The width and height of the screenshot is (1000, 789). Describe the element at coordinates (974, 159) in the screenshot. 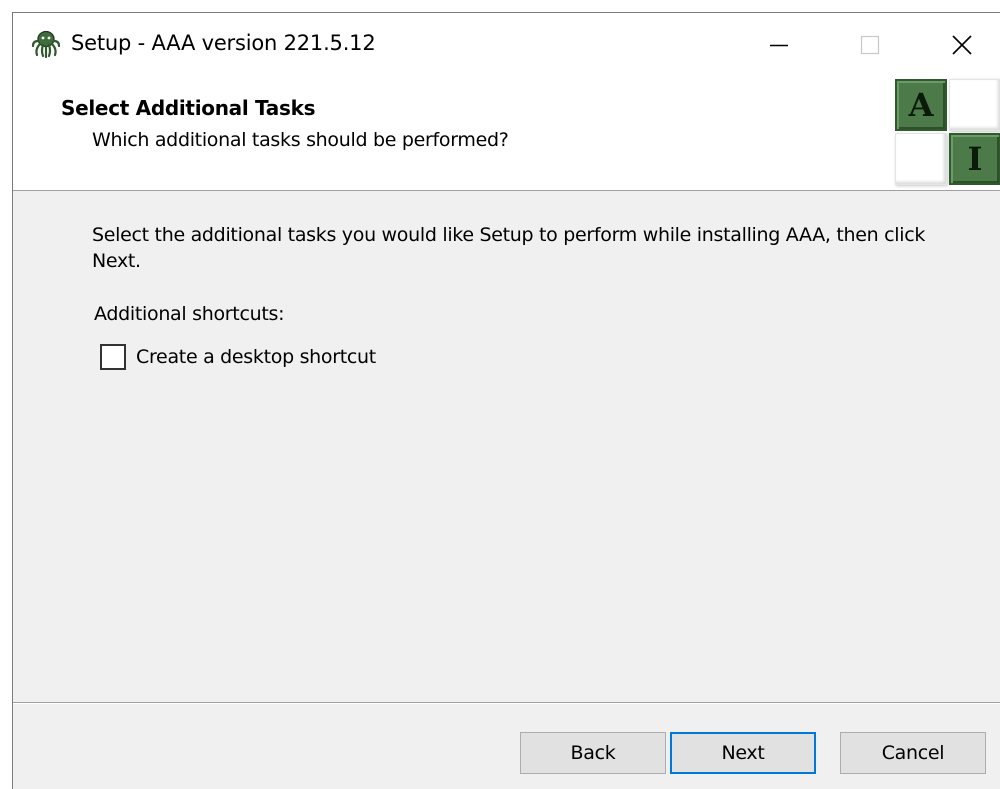

I see `logo-tile-i: I` at that location.